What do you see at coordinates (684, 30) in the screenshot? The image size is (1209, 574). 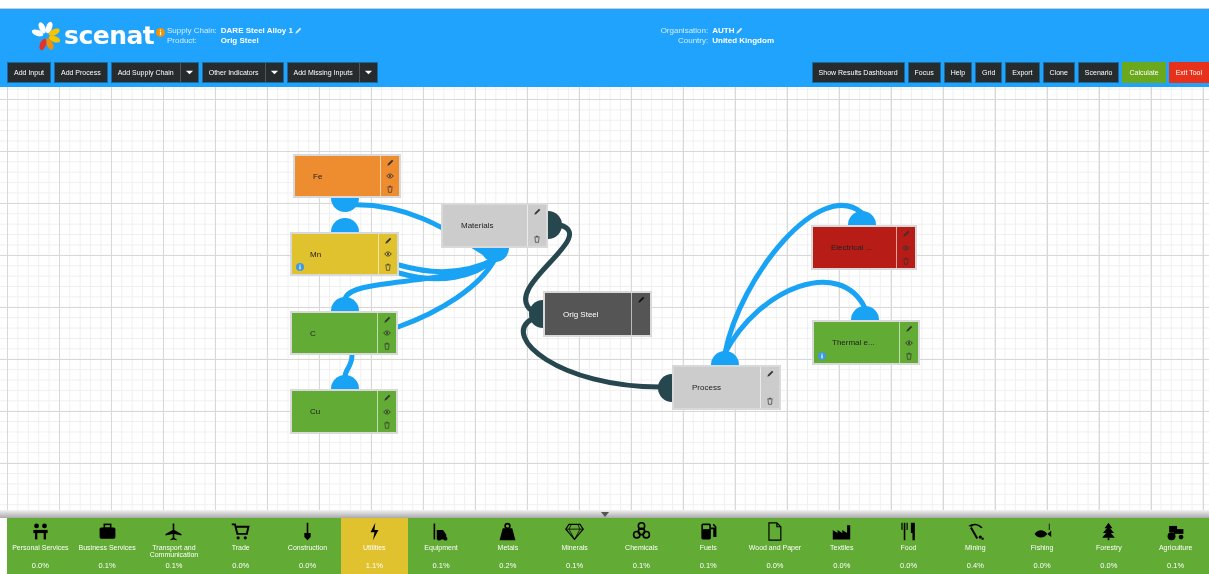 I see `field-label: Organisation:` at bounding box center [684, 30].